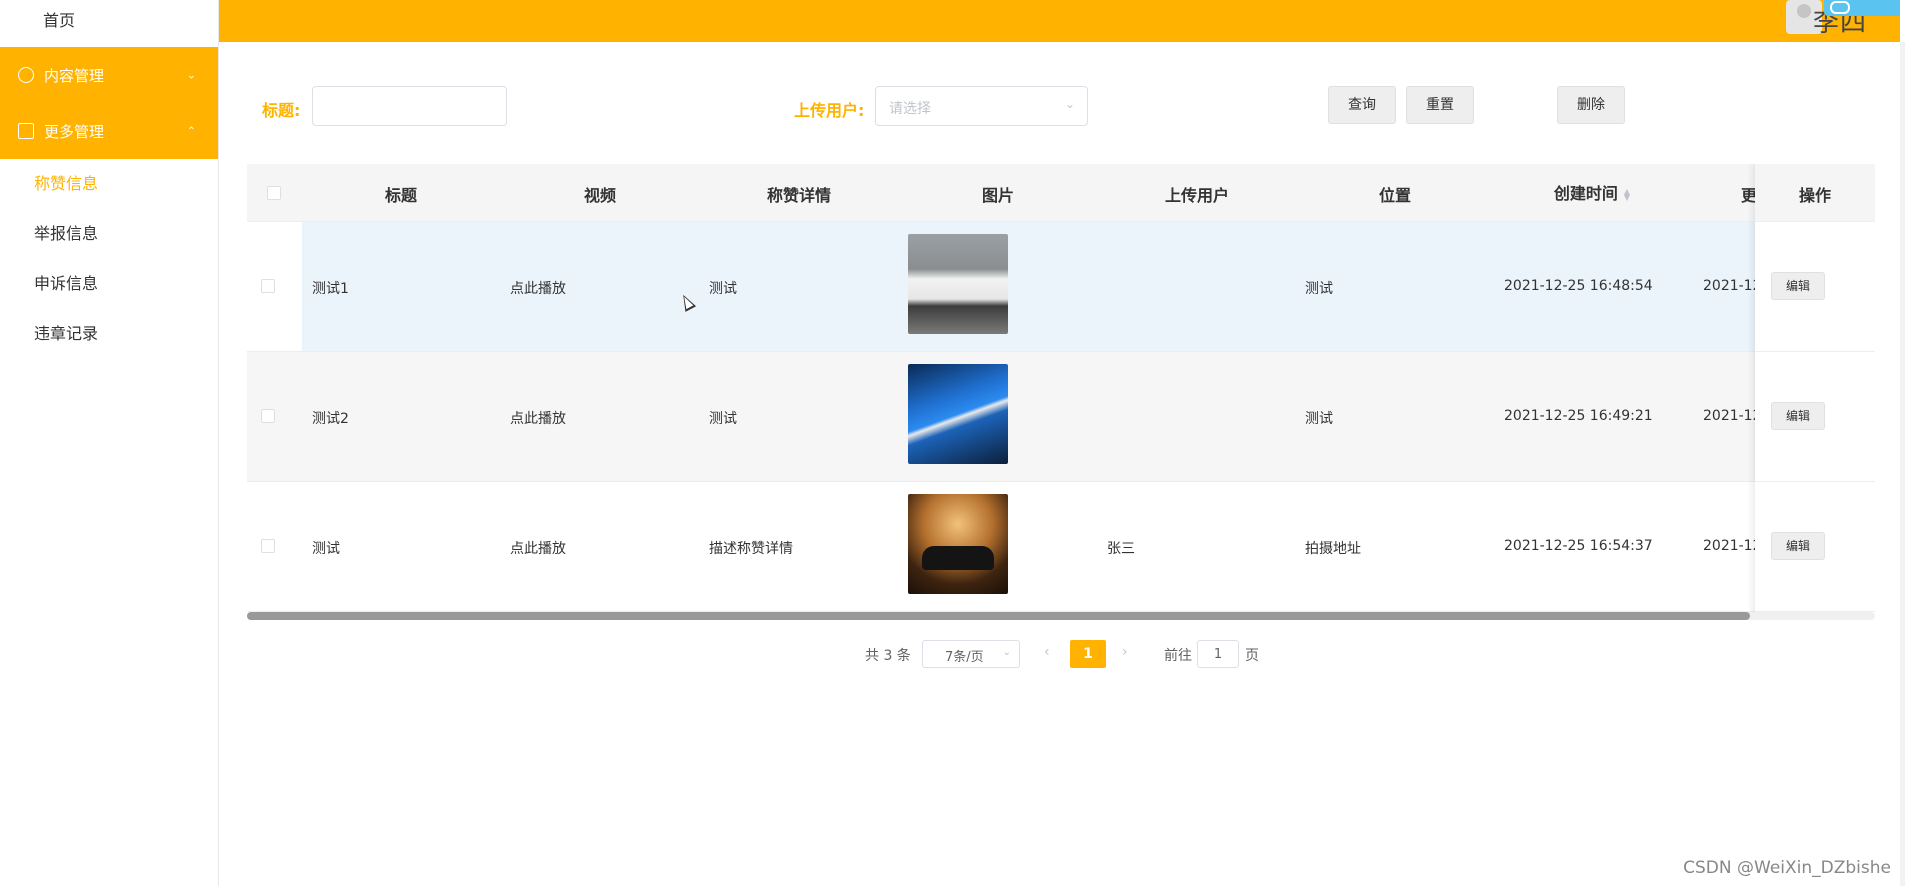 The height and width of the screenshot is (886, 1905). What do you see at coordinates (330, 419) in the screenshot?
I see `cell-title: 测试2` at bounding box center [330, 419].